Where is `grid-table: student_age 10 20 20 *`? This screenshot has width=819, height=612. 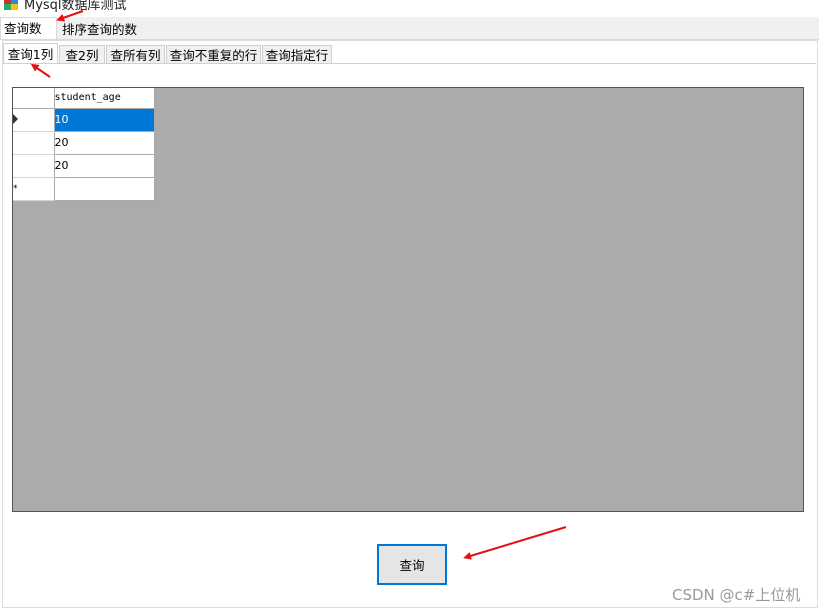 grid-table: student_age 10 20 20 * is located at coordinates (84, 144).